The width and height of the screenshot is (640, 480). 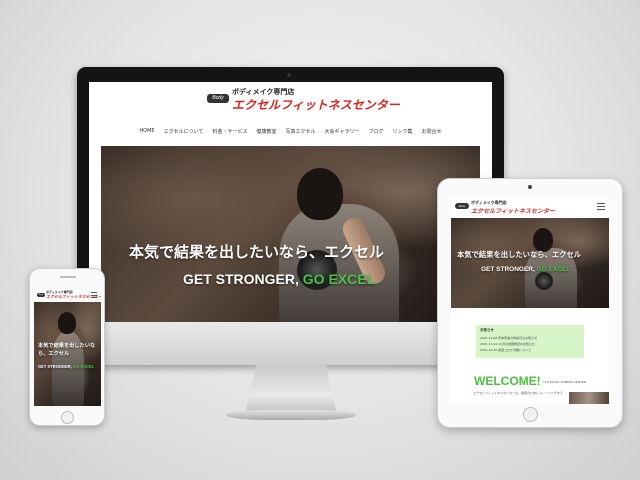 I want to click on nav-item-home: HOME, so click(x=146, y=131).